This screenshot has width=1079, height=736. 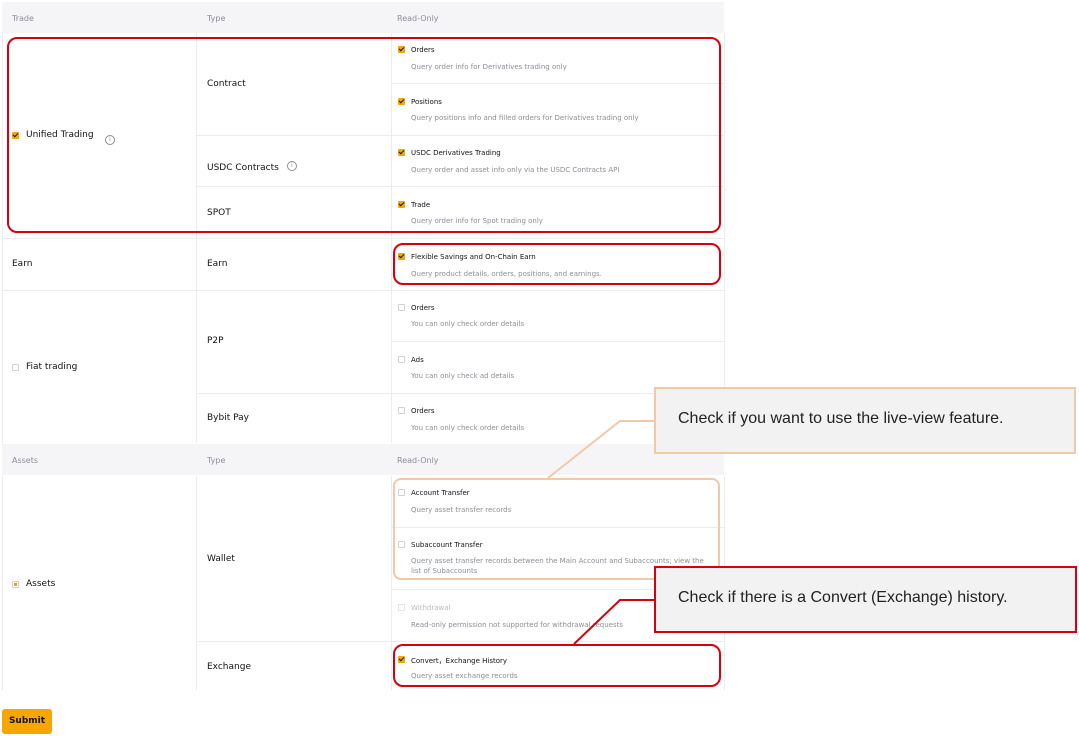 I want to click on earn-highlight, so click(x=557, y=264).